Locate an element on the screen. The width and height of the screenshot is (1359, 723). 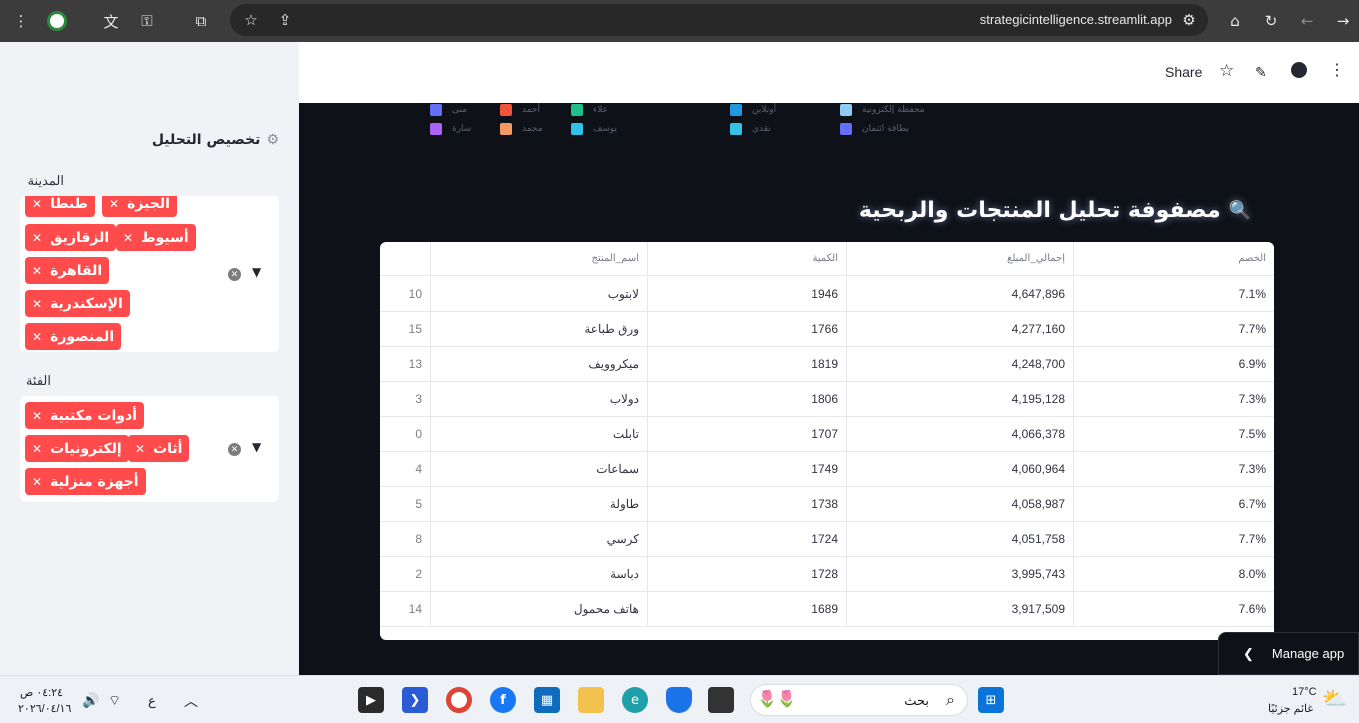
cell-product-name: دولاب is located at coordinates (539, 399).